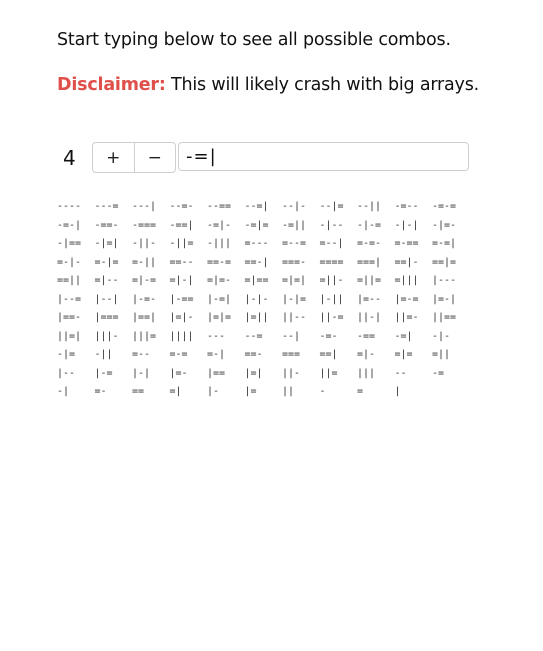 The image size is (543, 651). I want to click on combo-item: -===, so click(144, 225).